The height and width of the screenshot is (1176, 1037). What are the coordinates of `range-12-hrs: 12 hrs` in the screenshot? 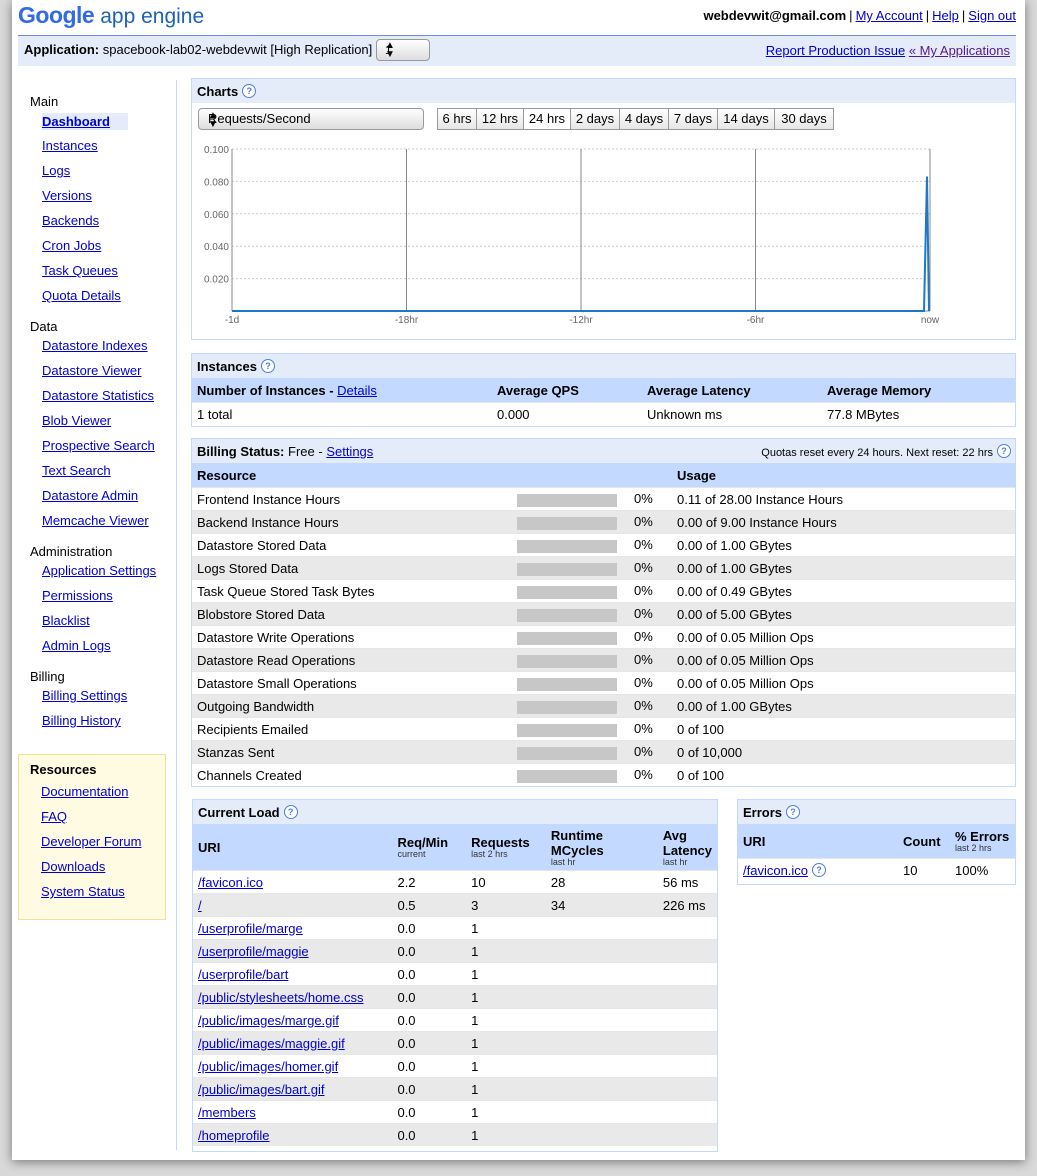 It's located at (500, 119).